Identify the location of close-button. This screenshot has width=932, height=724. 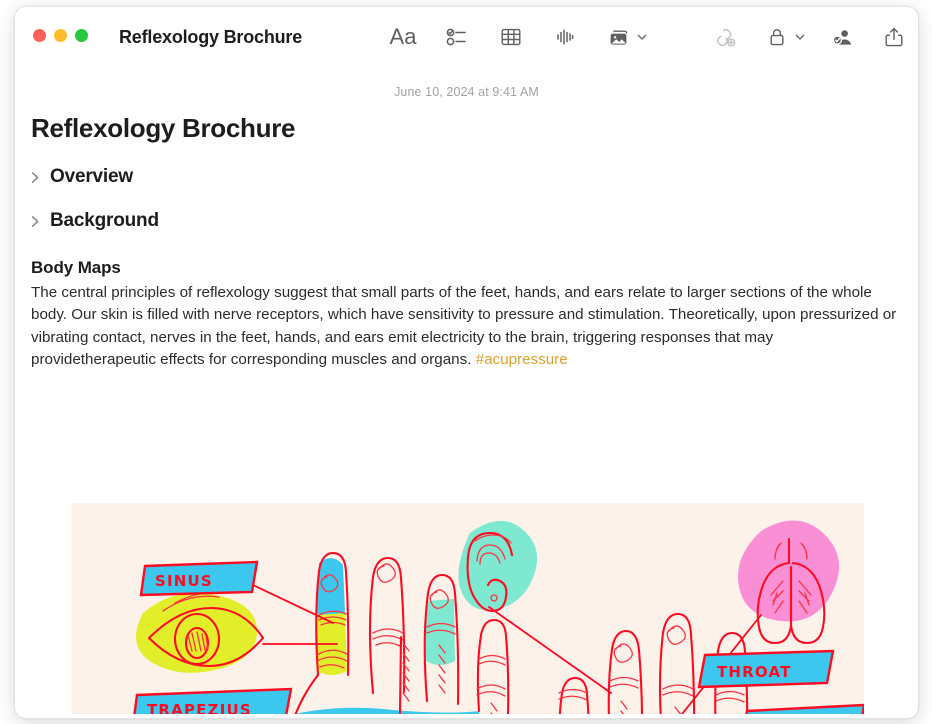
(39, 35).